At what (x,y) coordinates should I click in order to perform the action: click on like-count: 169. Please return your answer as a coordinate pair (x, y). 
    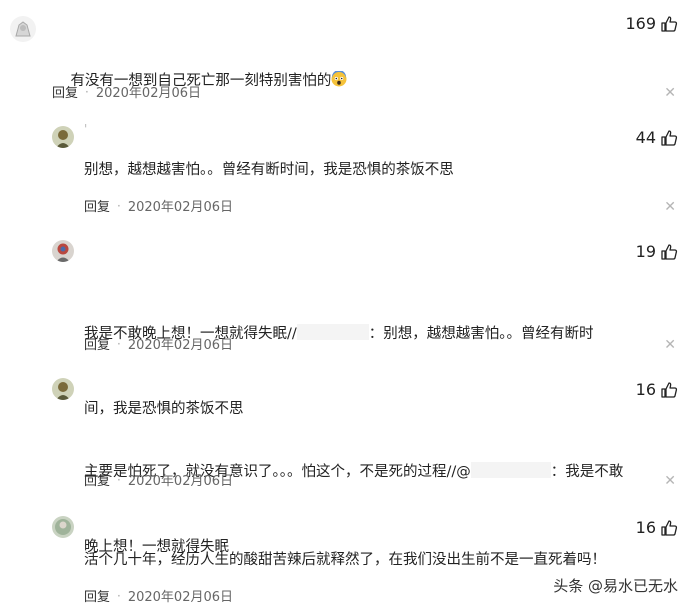
    Looking at the image, I should click on (640, 23).